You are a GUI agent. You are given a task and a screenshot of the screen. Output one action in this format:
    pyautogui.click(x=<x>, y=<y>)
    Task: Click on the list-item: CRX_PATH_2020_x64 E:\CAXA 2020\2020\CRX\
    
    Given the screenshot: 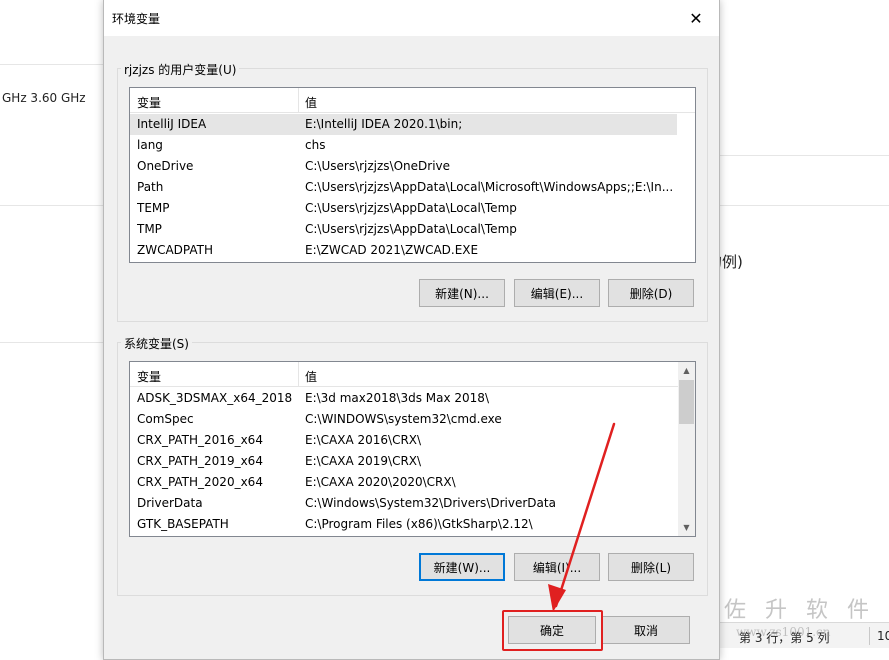 What is the action you would take?
    pyautogui.click(x=412, y=482)
    